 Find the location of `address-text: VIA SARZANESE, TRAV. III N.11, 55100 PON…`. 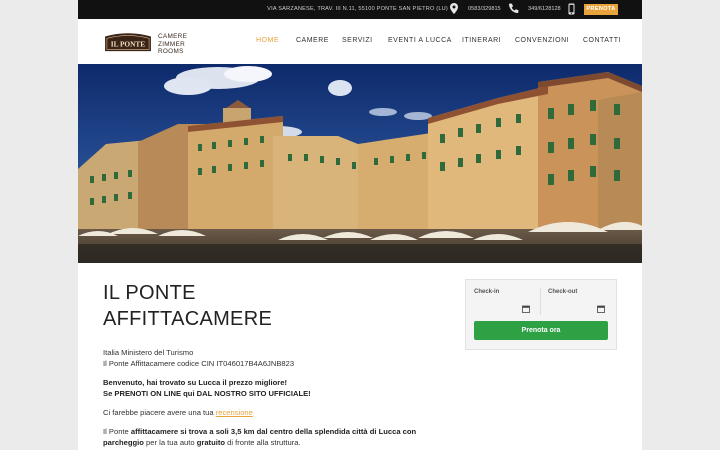

address-text: VIA SARZANESE, TRAV. III N.11, 55100 PON… is located at coordinates (357, 9).